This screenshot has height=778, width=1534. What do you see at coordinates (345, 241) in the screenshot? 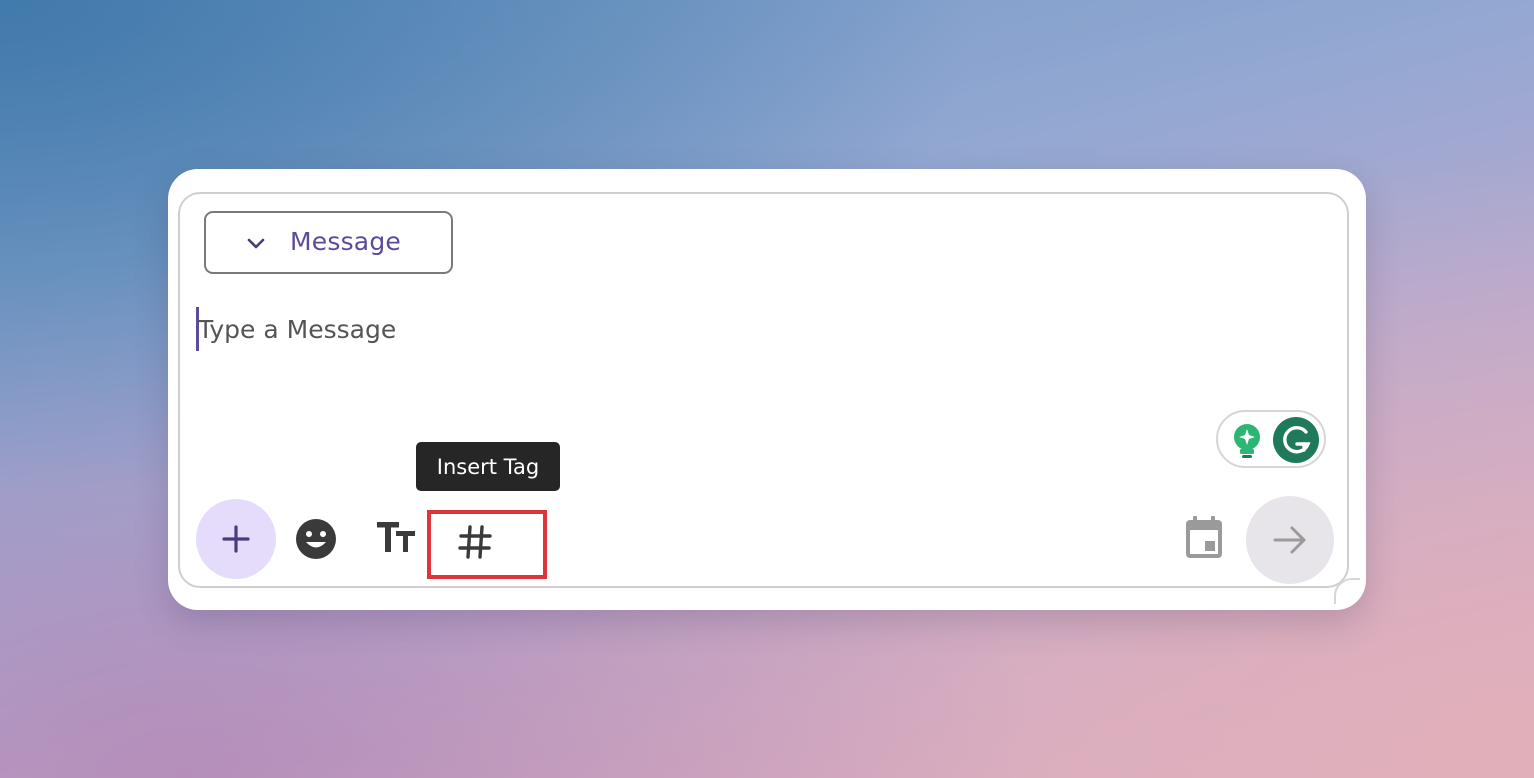
I see `message-type-label: Message` at bounding box center [345, 241].